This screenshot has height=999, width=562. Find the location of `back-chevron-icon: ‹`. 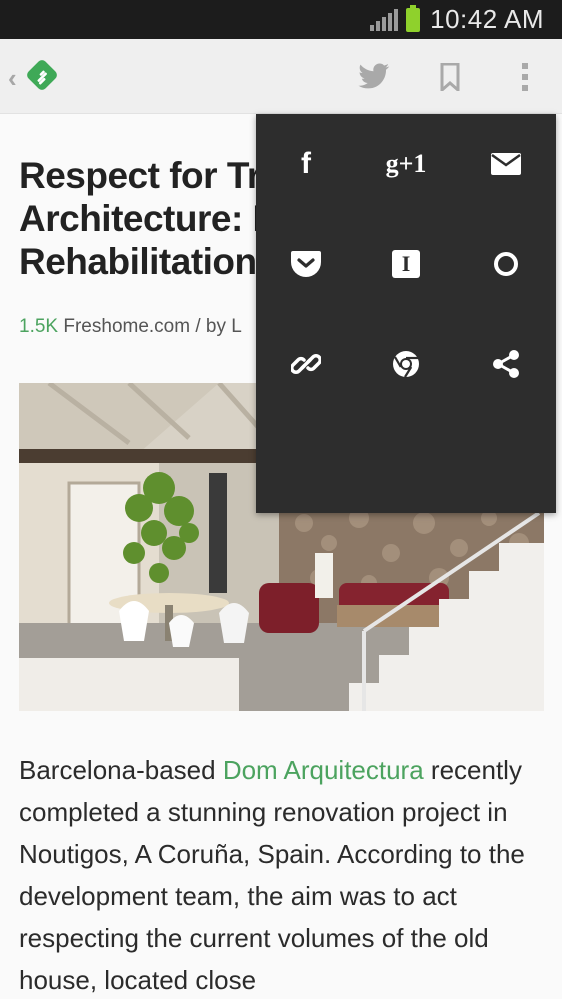

back-chevron-icon: ‹ is located at coordinates (12, 78).